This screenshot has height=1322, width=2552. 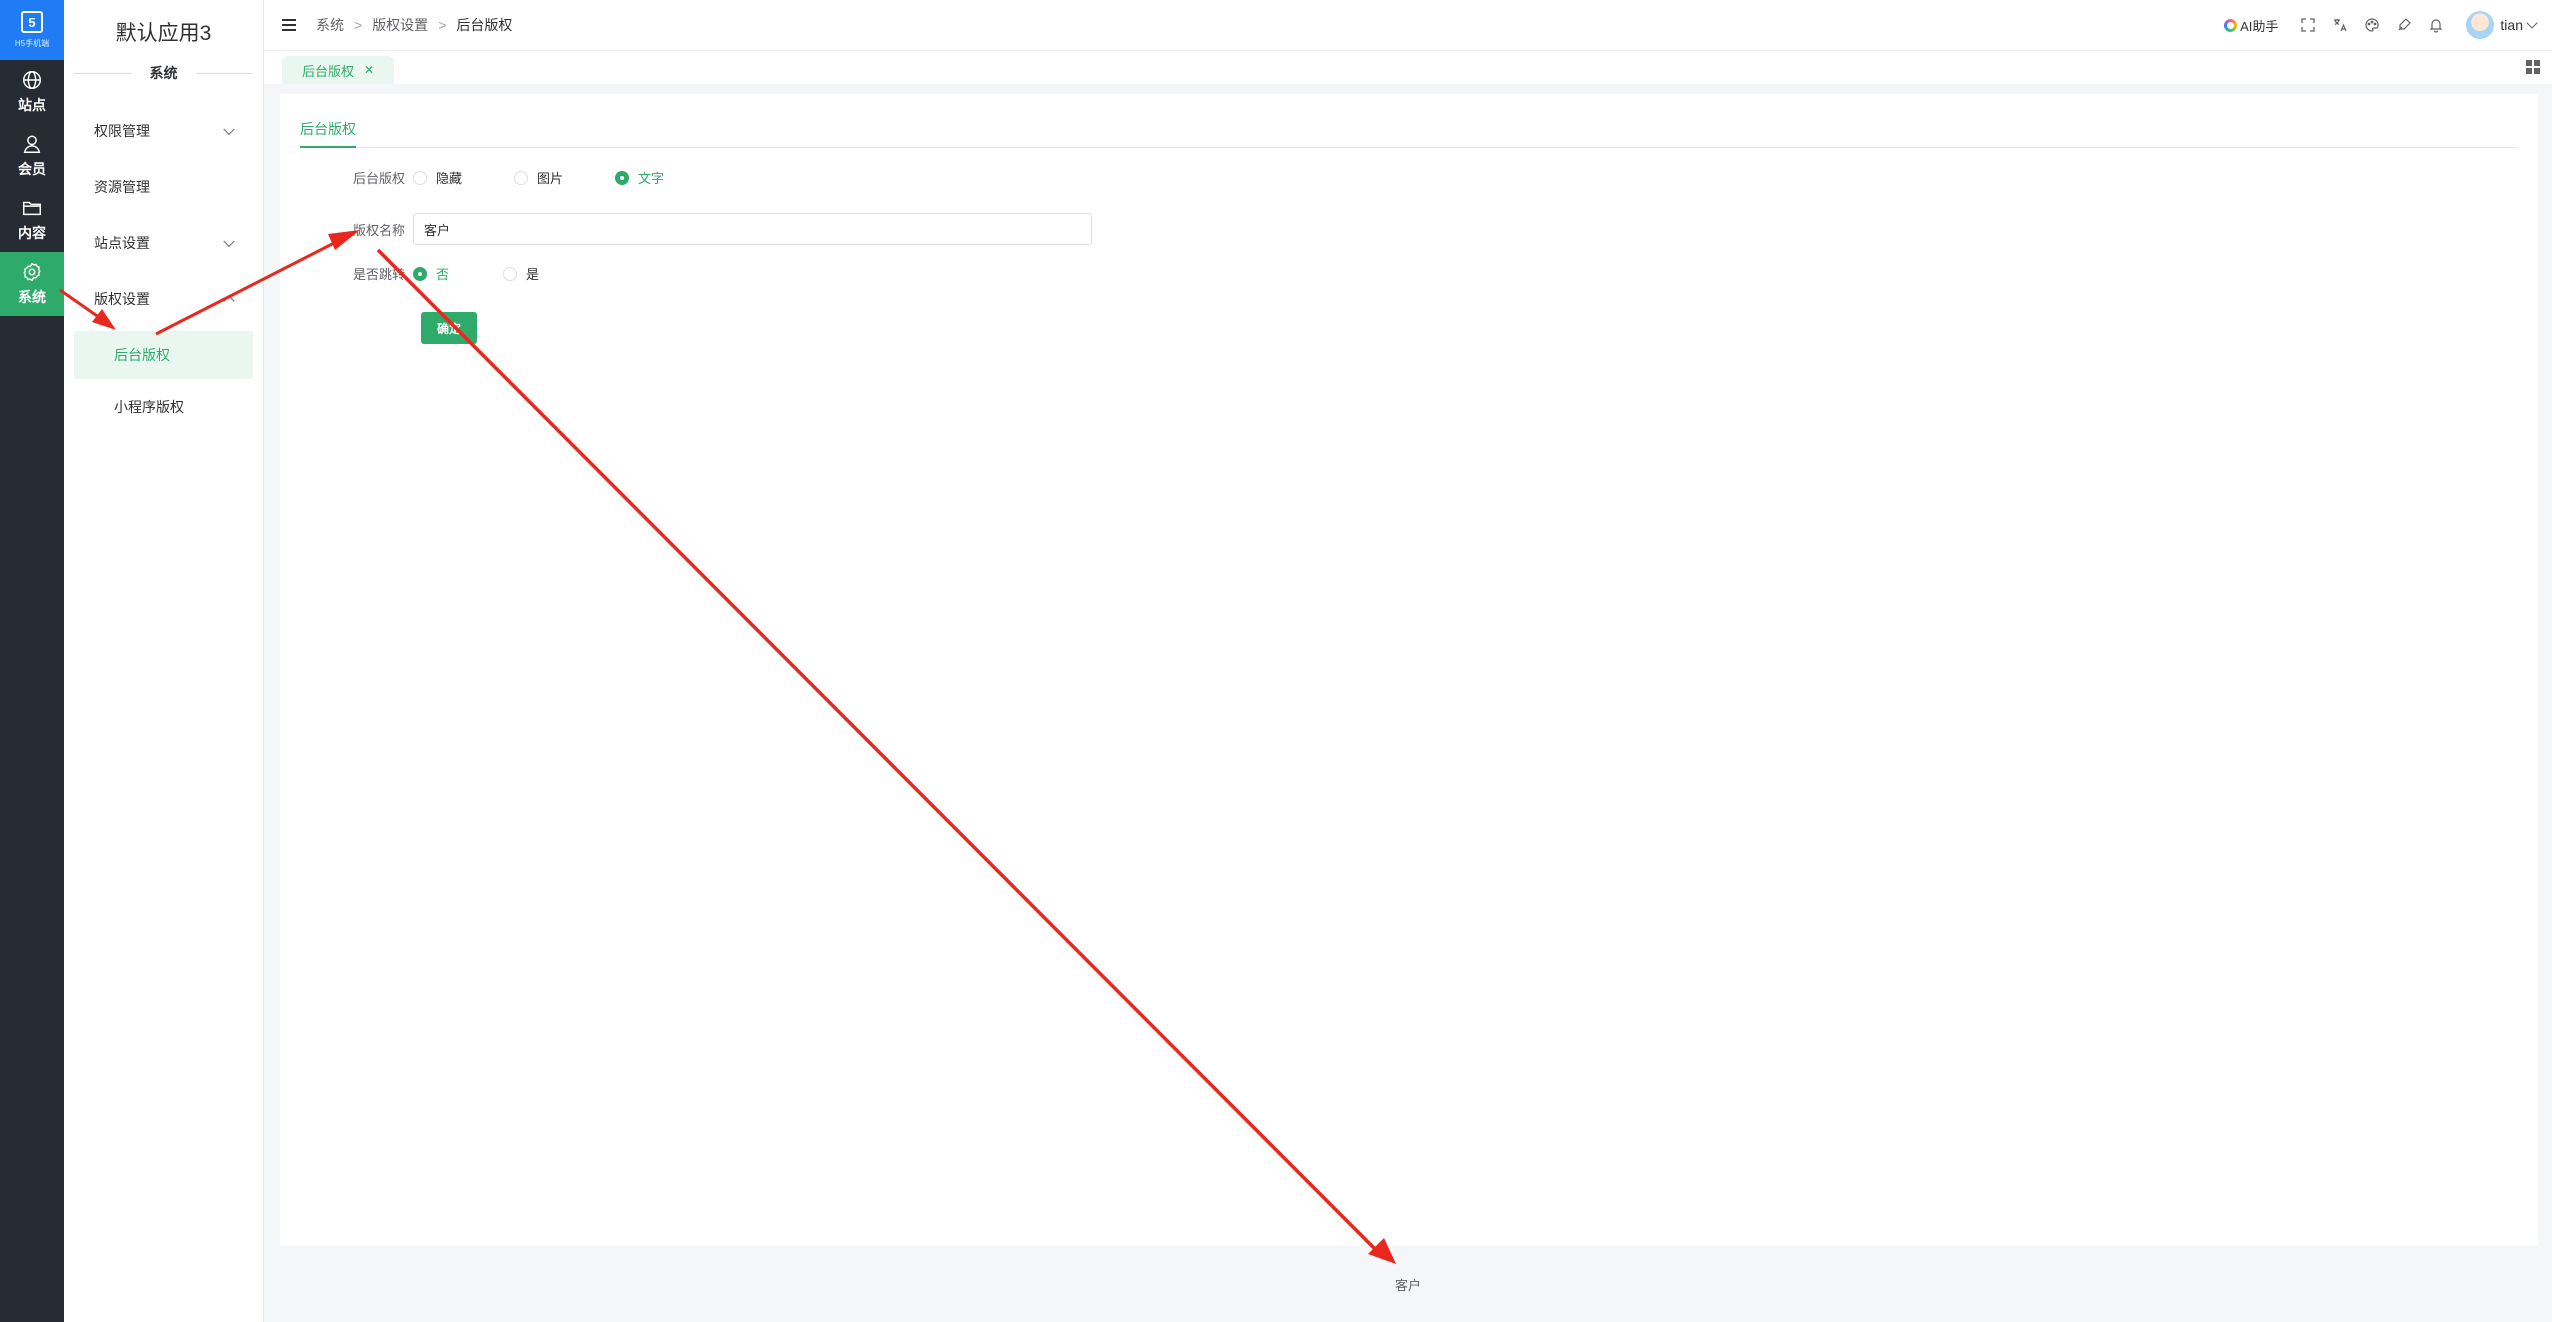 I want to click on fullscreen-icon, so click(x=2308, y=25).